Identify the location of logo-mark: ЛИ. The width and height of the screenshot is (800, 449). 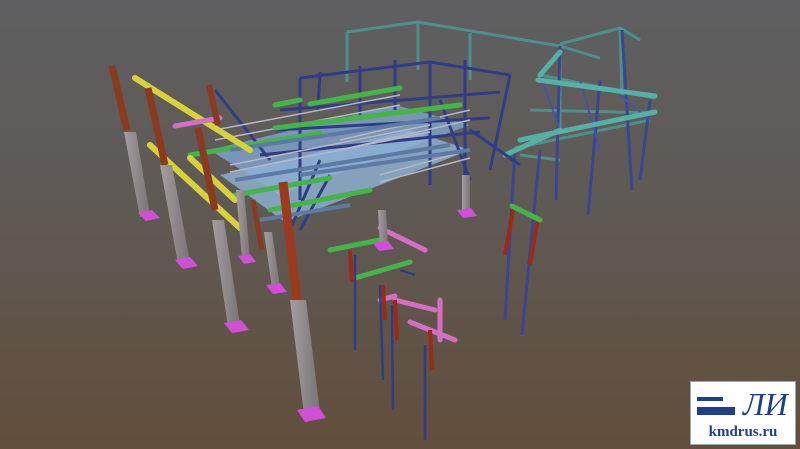
(743, 403).